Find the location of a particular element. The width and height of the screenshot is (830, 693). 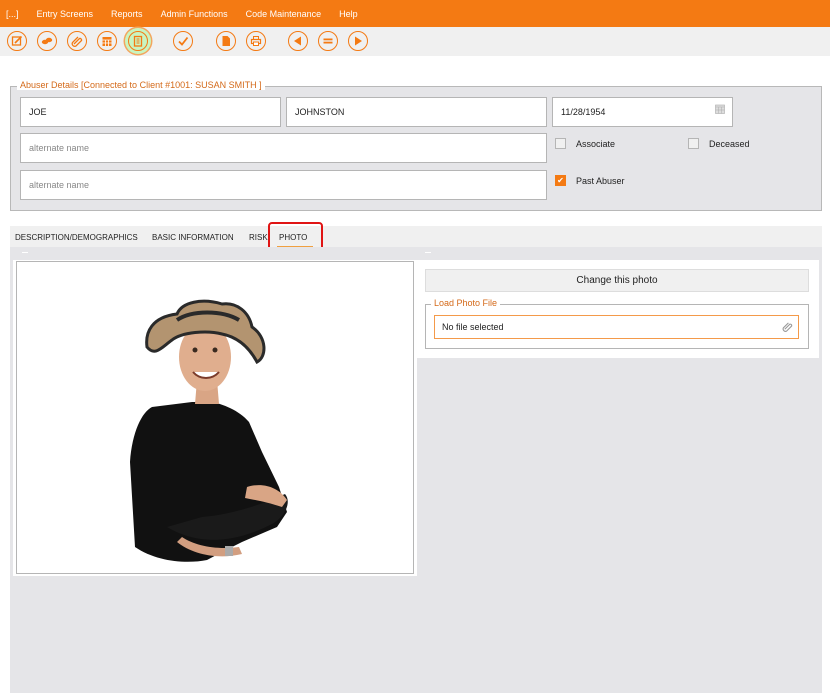

previous-icon is located at coordinates (297, 41).